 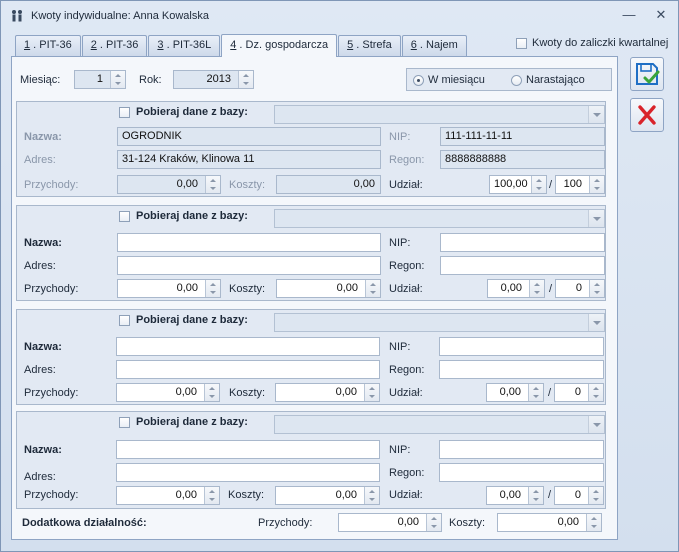 I want to click on cancel-x-icon, so click(x=647, y=115).